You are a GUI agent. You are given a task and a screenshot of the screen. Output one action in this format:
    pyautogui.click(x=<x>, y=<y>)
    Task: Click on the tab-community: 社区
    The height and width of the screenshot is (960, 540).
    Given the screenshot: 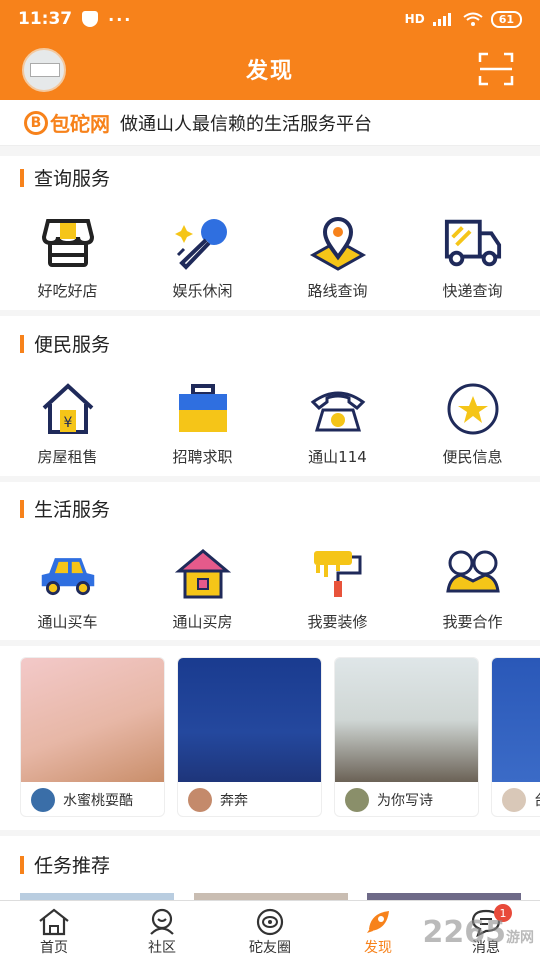 What is the action you would take?
    pyautogui.click(x=162, y=930)
    